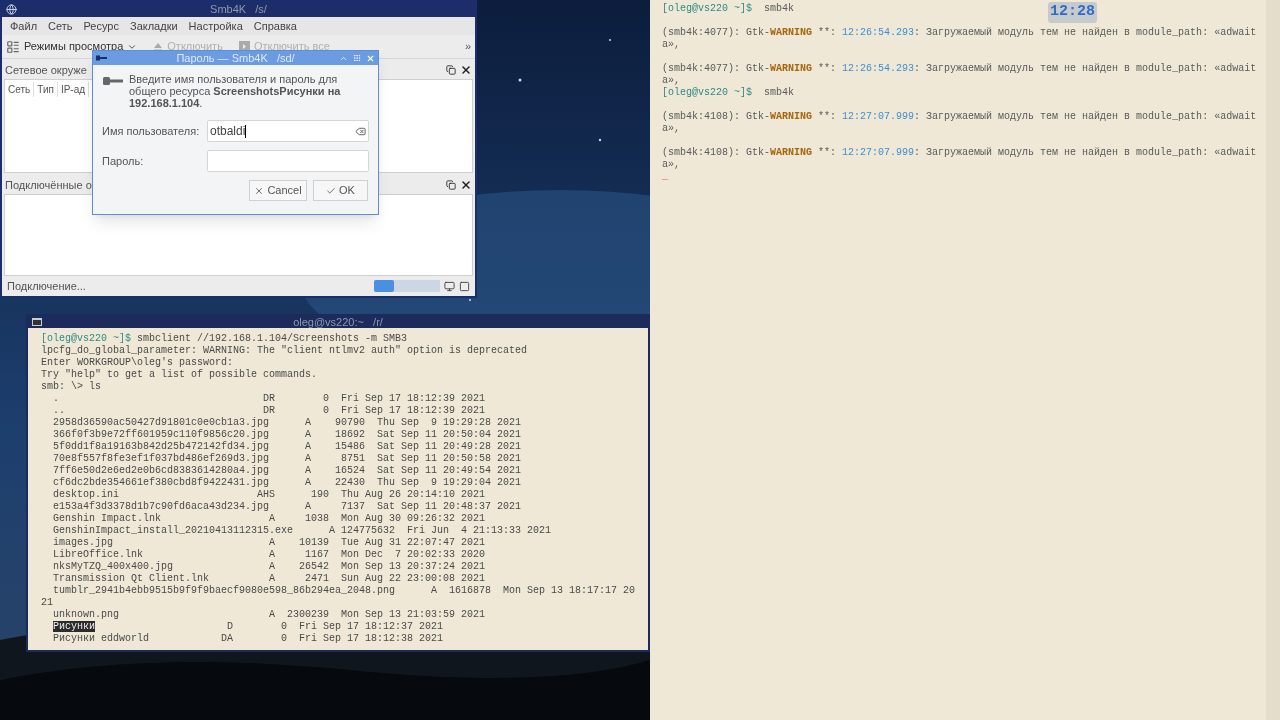 The height and width of the screenshot is (720, 1280). What do you see at coordinates (238, 9) in the screenshot?
I see `window-title: Smb4K /s/` at bounding box center [238, 9].